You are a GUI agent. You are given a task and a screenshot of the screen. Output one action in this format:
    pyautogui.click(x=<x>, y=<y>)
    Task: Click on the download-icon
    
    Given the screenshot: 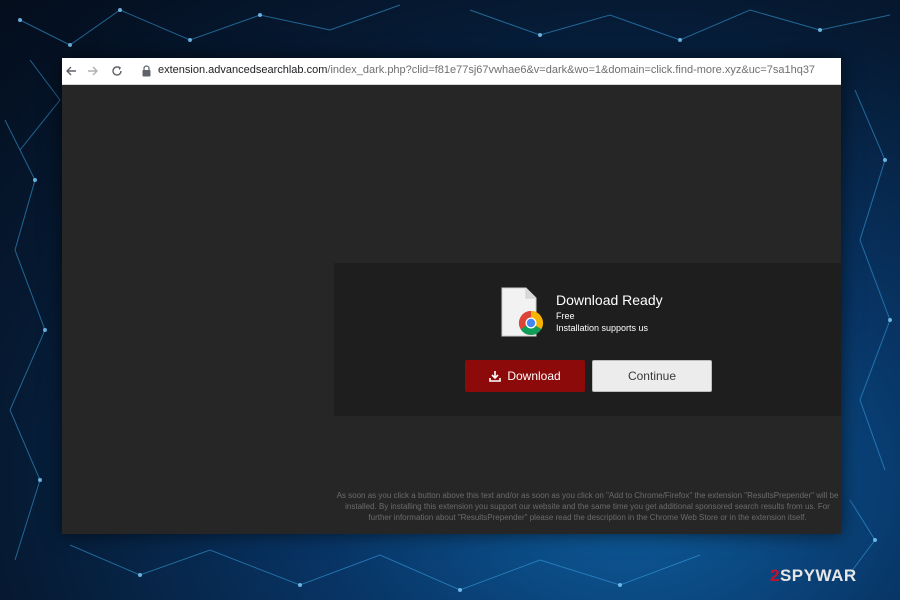 What is the action you would take?
    pyautogui.click(x=495, y=376)
    